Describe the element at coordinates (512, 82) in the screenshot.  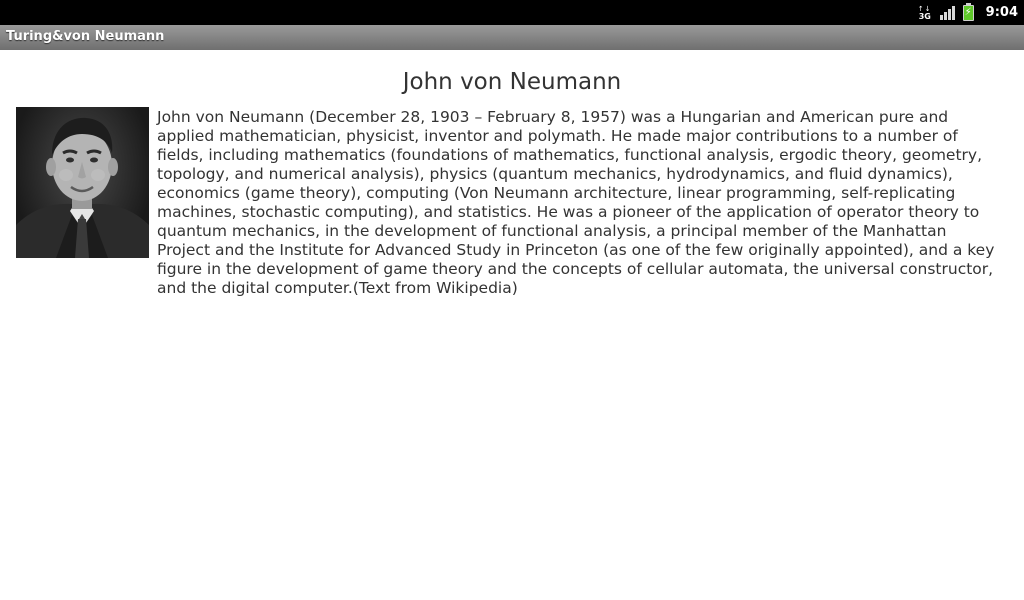
I see `page-title: John von Neumann` at that location.